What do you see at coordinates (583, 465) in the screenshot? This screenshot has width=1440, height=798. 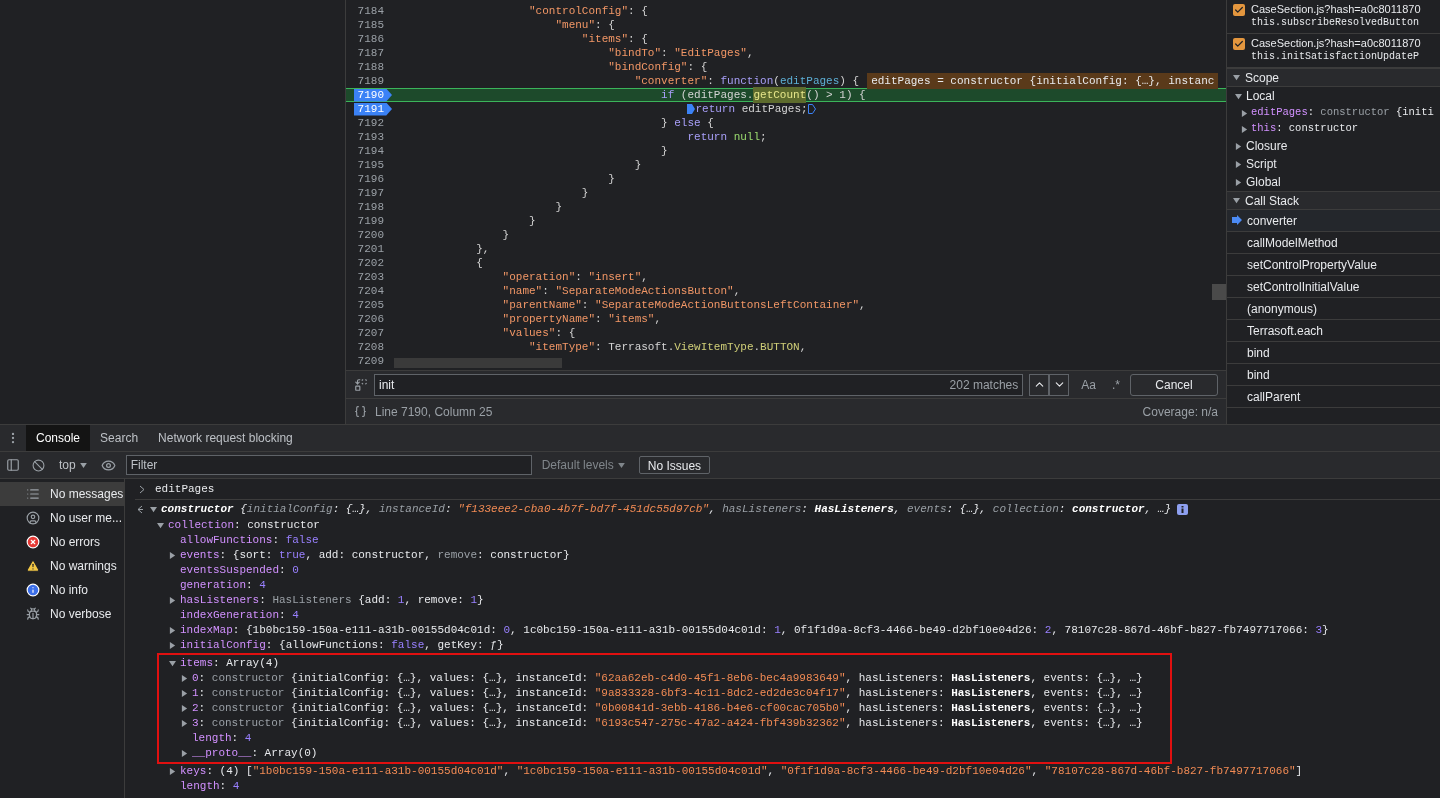 I see `log-levels-dropdown: Default levels` at bounding box center [583, 465].